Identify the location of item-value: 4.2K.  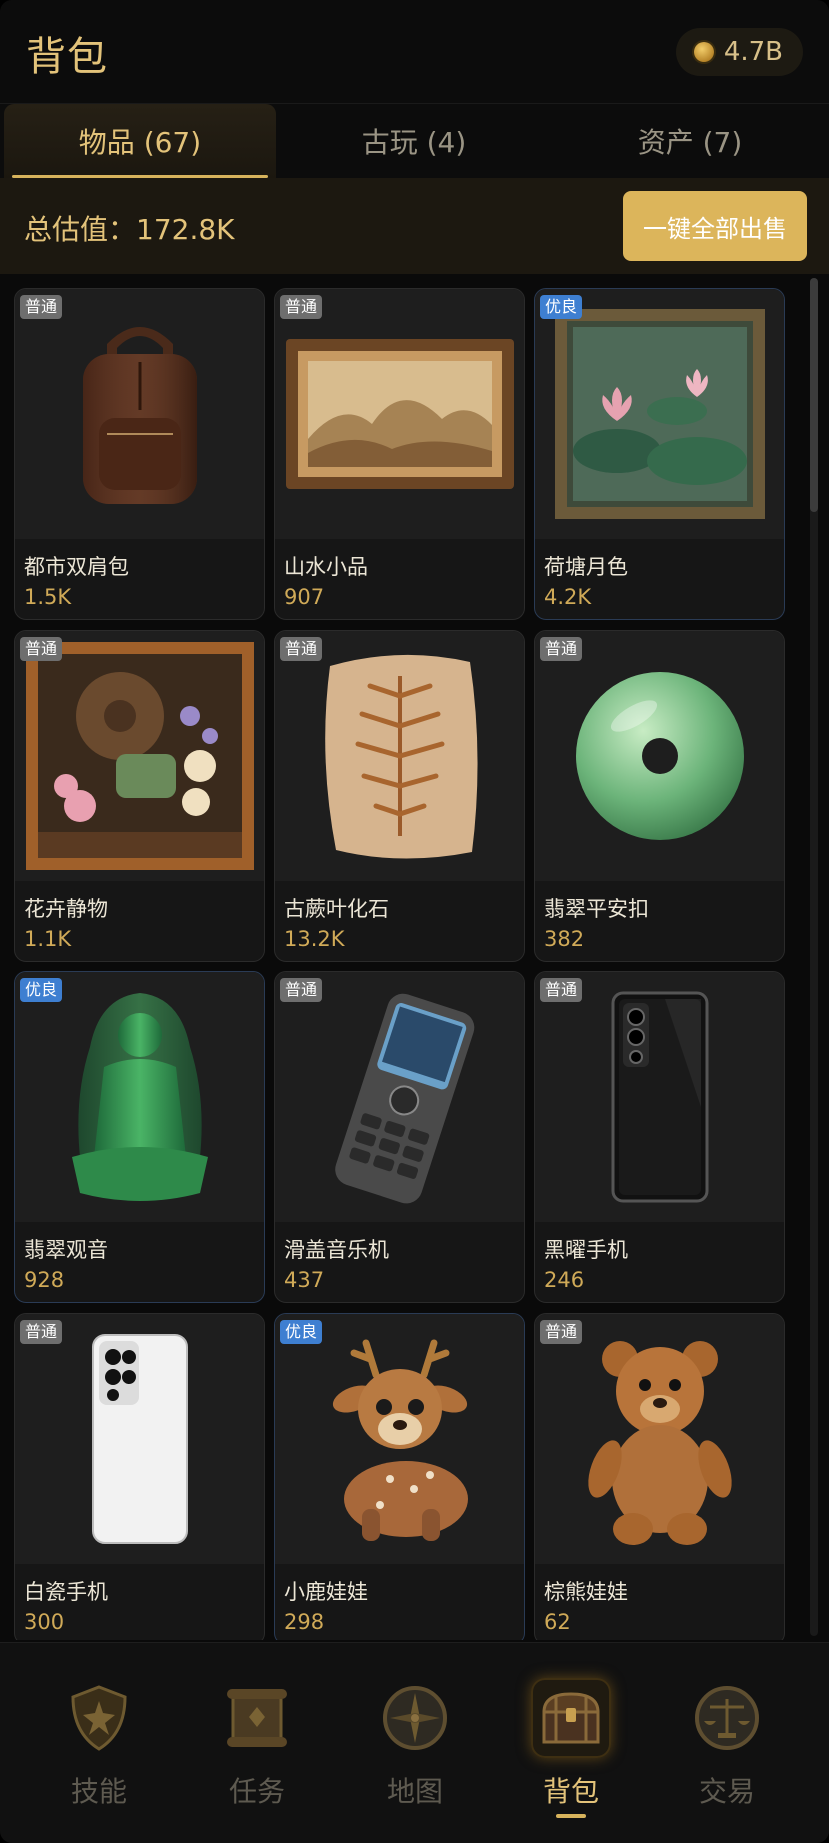
(568, 597).